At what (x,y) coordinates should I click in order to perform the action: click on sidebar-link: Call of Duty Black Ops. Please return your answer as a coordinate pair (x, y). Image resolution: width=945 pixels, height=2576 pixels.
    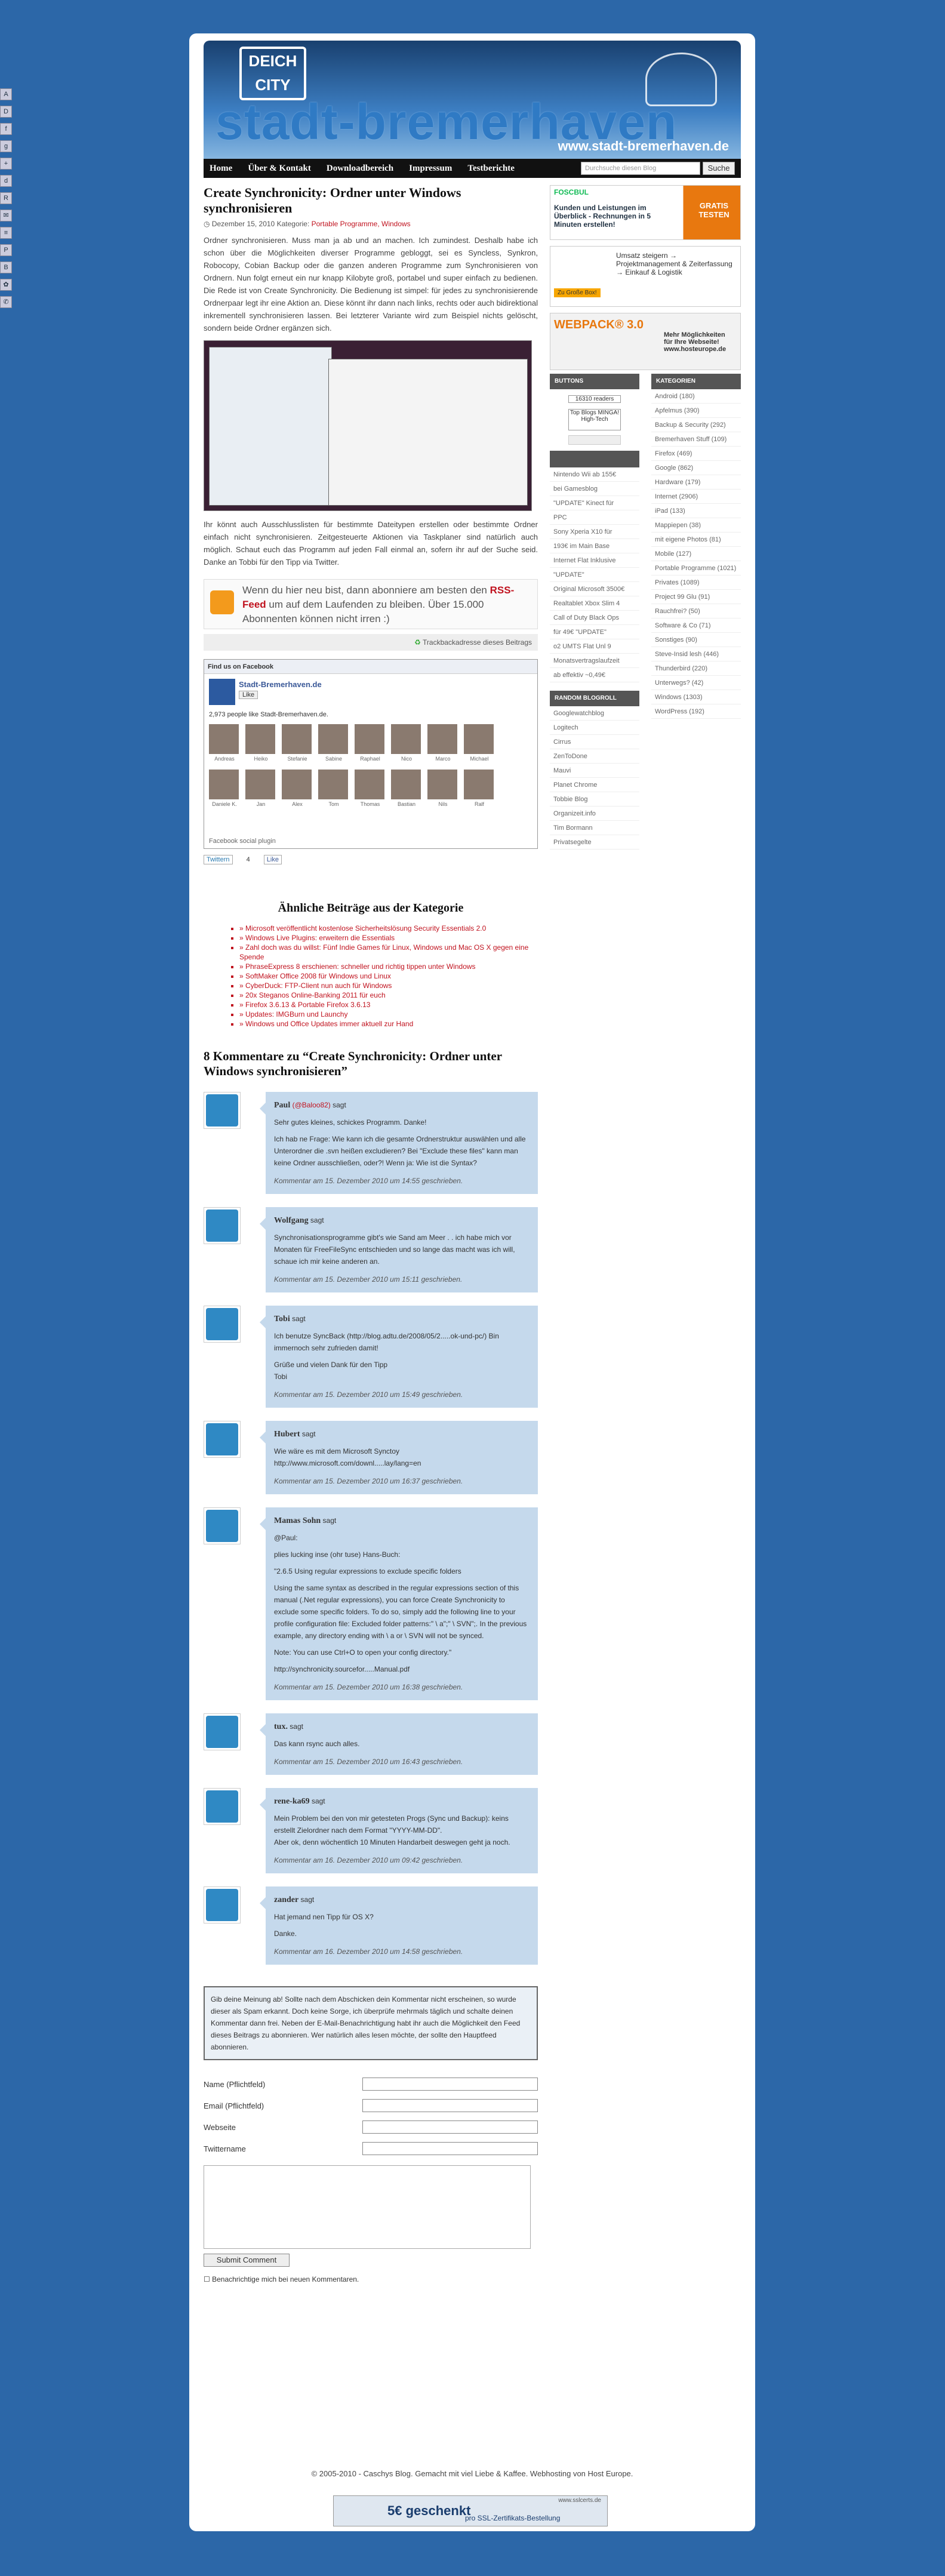
    Looking at the image, I should click on (594, 618).